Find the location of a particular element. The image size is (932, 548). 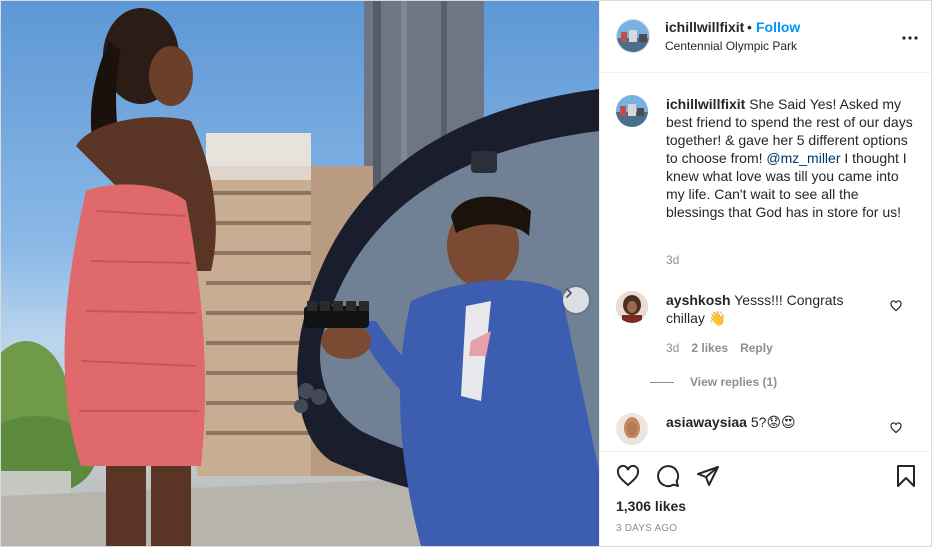

comment-actions: 3d 2 likes Reply is located at coordinates (719, 348).